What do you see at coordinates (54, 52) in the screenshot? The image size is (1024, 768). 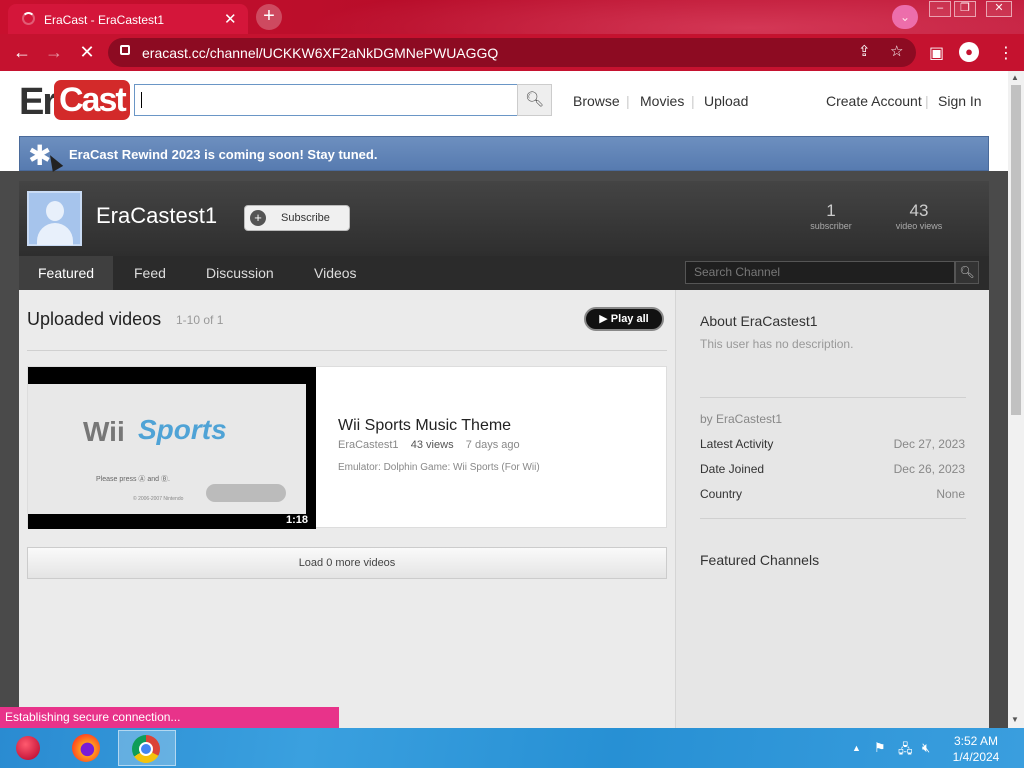 I see `forward-arrow-icon: →` at bounding box center [54, 52].